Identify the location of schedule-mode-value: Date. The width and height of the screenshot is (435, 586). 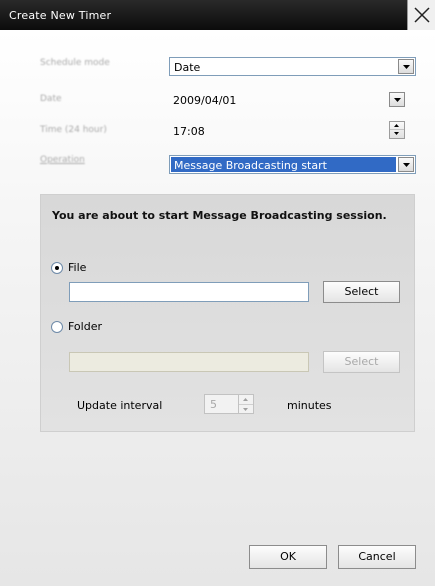
(187, 67).